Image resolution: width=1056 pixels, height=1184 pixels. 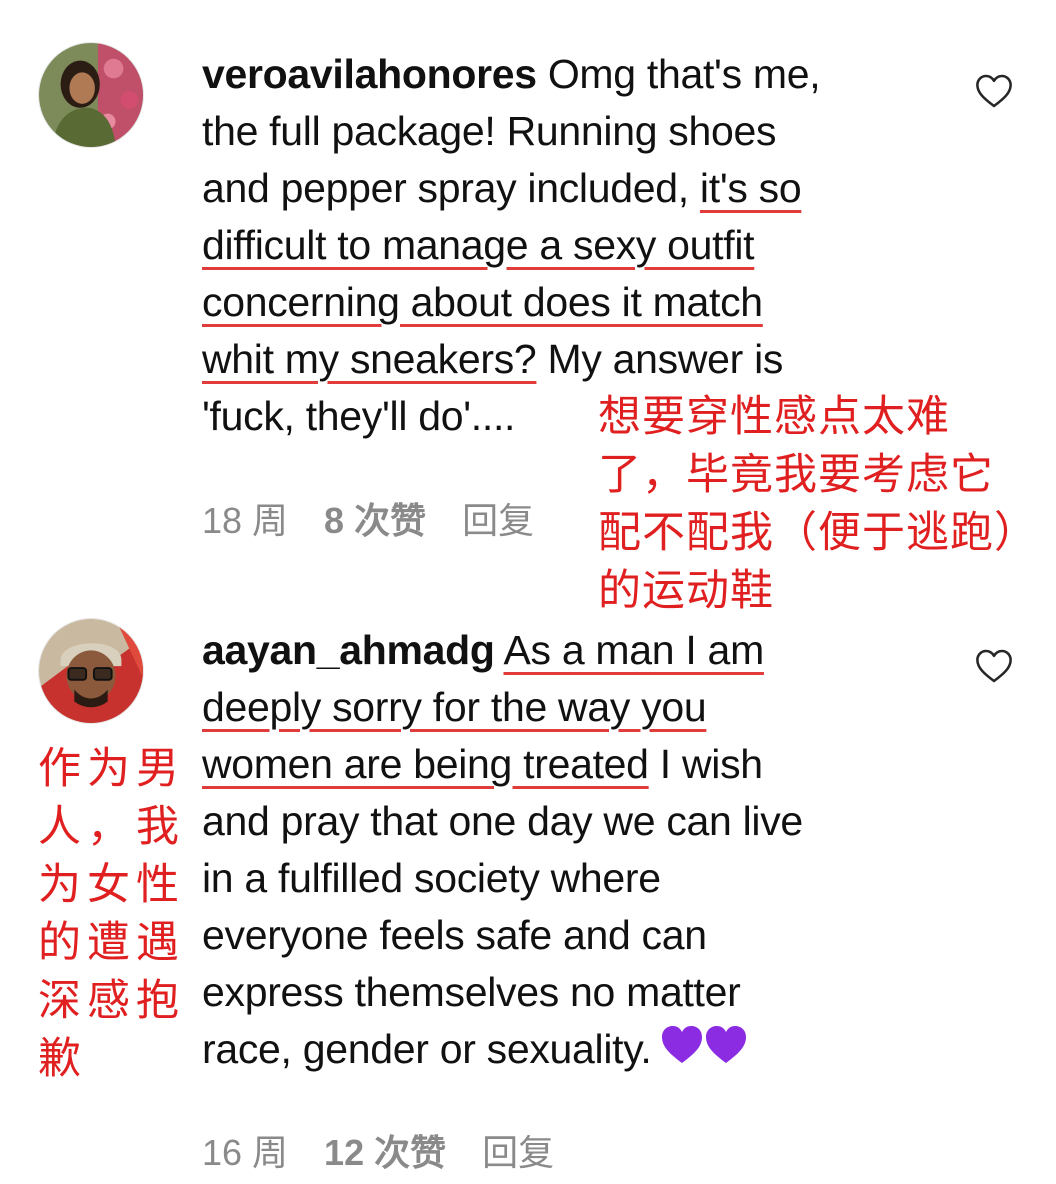 What do you see at coordinates (478, 245) in the screenshot?
I see `underlined-segment: difficult to manage a sexy outfit` at bounding box center [478, 245].